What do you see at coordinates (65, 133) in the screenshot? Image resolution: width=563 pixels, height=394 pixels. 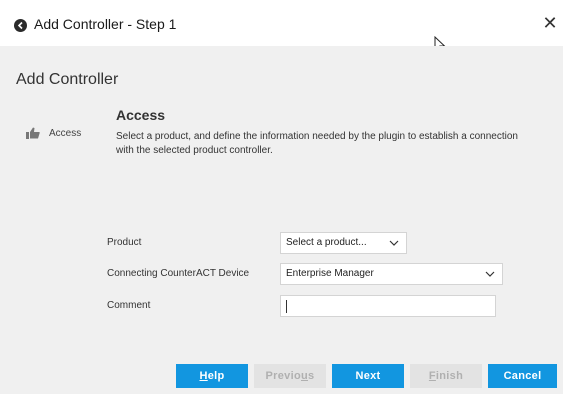 I see `step-label: Access` at bounding box center [65, 133].